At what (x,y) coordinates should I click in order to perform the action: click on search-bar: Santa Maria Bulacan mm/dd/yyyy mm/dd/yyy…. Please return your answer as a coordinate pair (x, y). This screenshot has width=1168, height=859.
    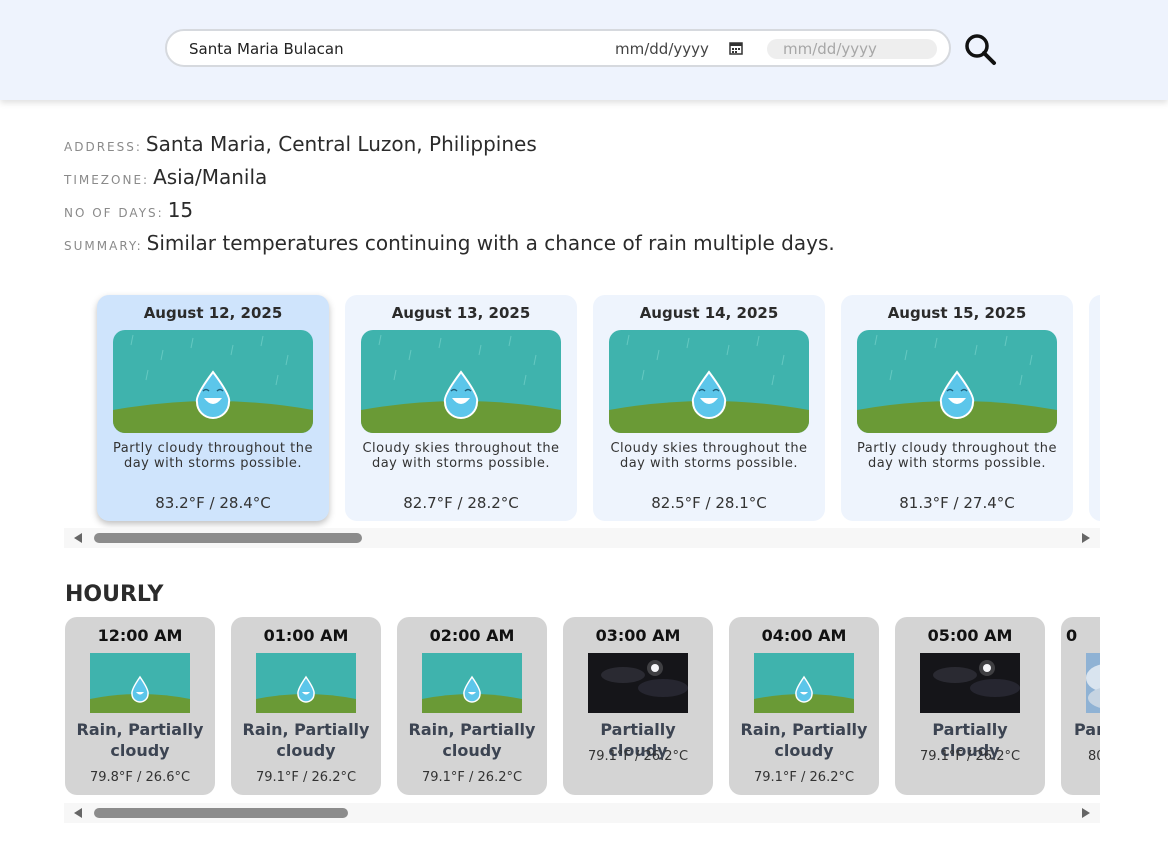
    Looking at the image, I should click on (558, 48).